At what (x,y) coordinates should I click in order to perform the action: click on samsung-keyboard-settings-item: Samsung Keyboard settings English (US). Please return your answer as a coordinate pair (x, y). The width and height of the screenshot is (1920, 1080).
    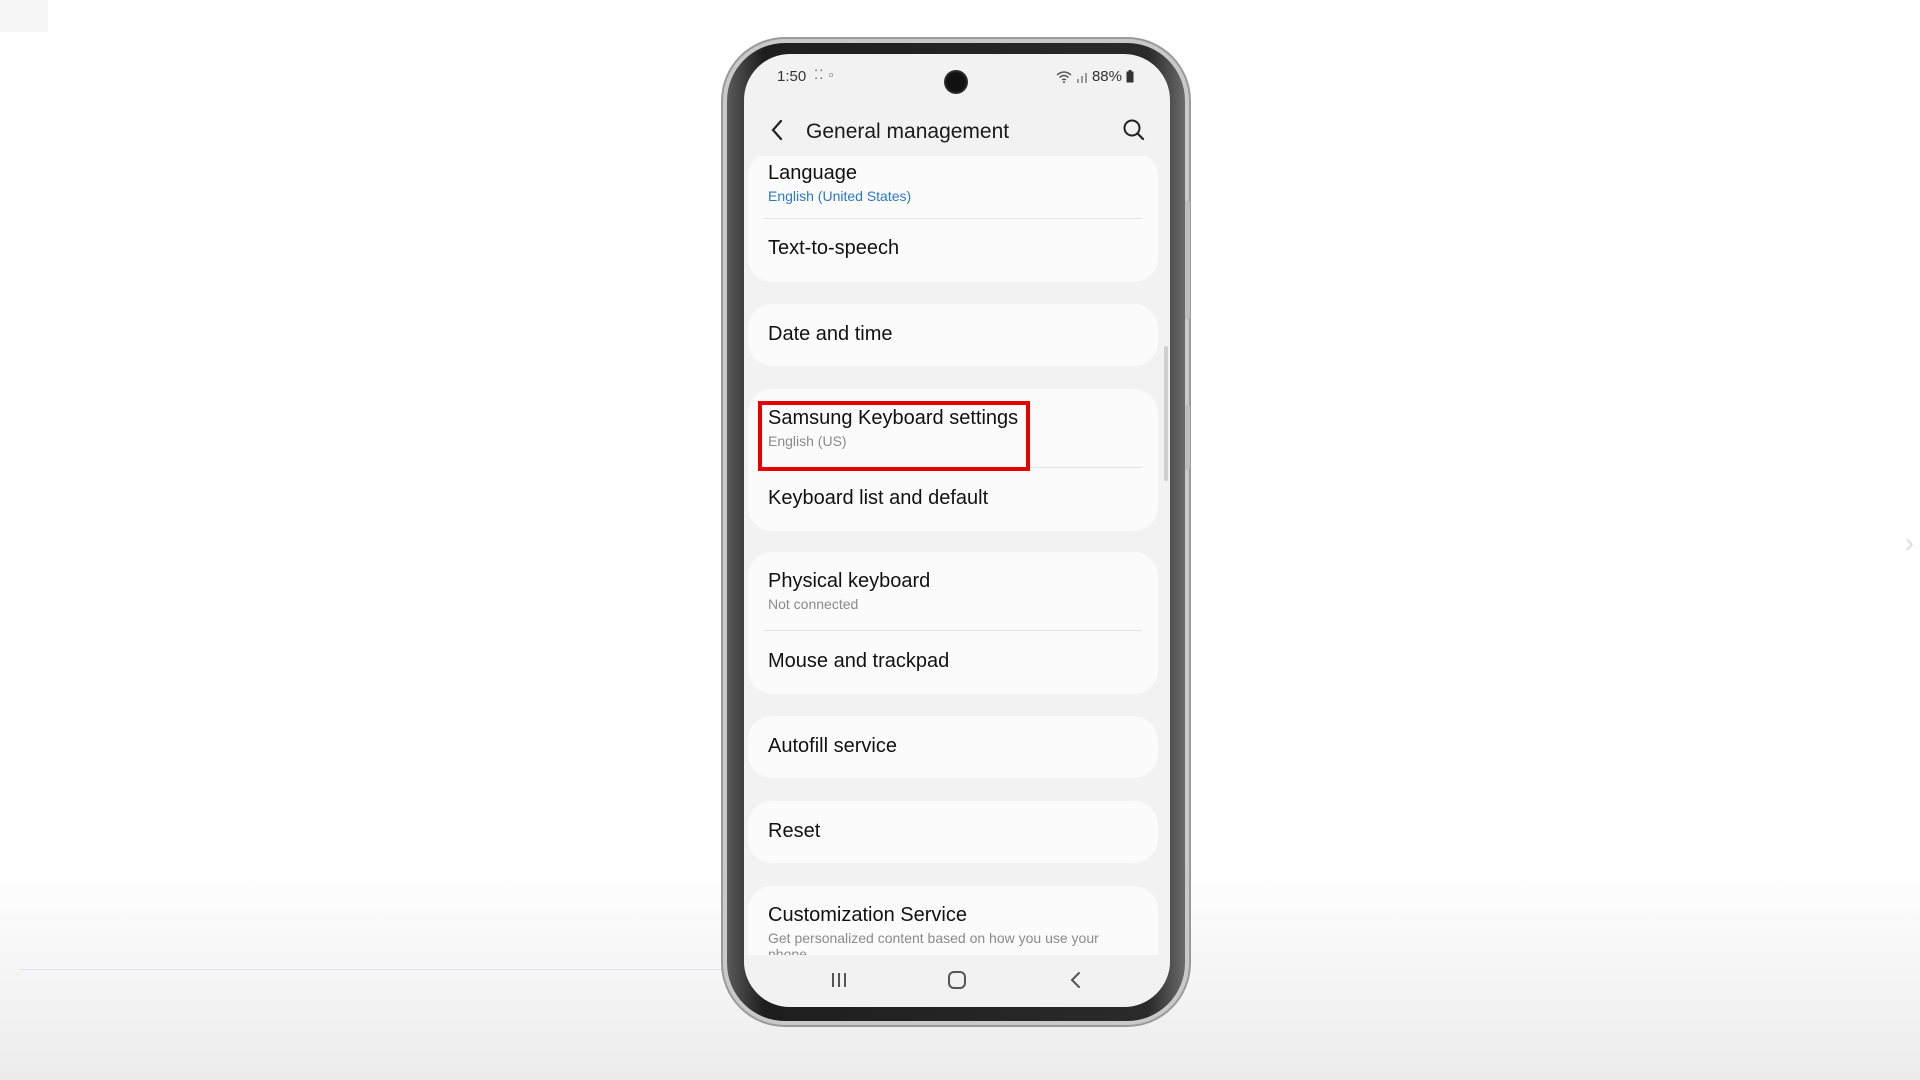
    Looking at the image, I should click on (953, 428).